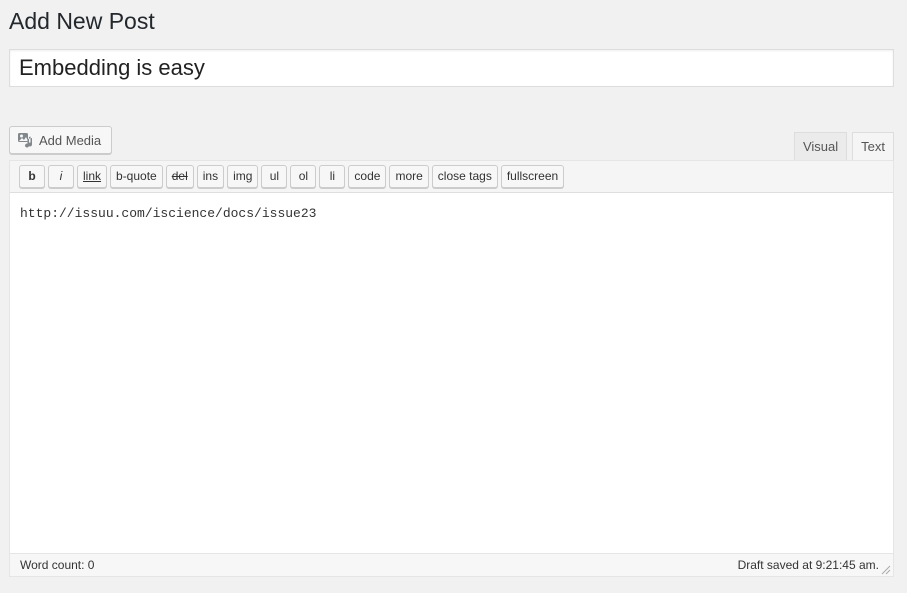  Describe the element at coordinates (451, 564) in the screenshot. I see `status-bar: Word count: 0 Draft saved at 9:21:45 am.` at that location.